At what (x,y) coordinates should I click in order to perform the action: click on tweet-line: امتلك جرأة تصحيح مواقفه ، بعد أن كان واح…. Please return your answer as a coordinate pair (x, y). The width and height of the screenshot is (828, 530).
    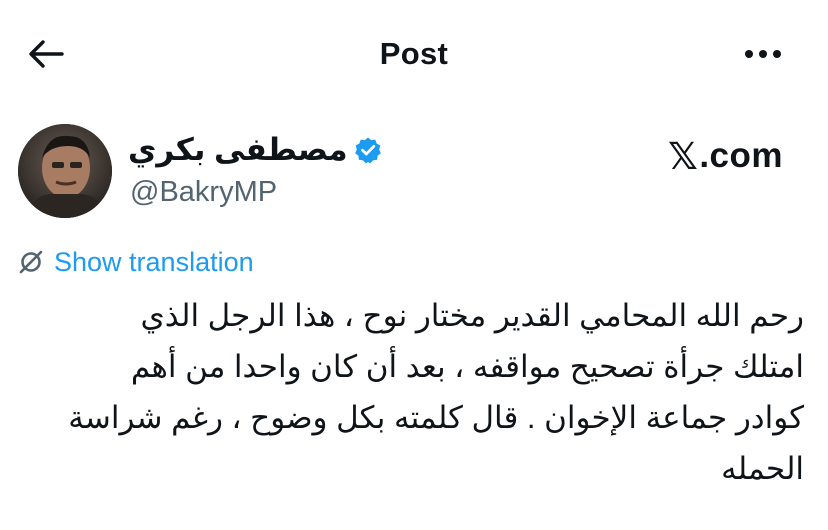
    Looking at the image, I should click on (467, 366).